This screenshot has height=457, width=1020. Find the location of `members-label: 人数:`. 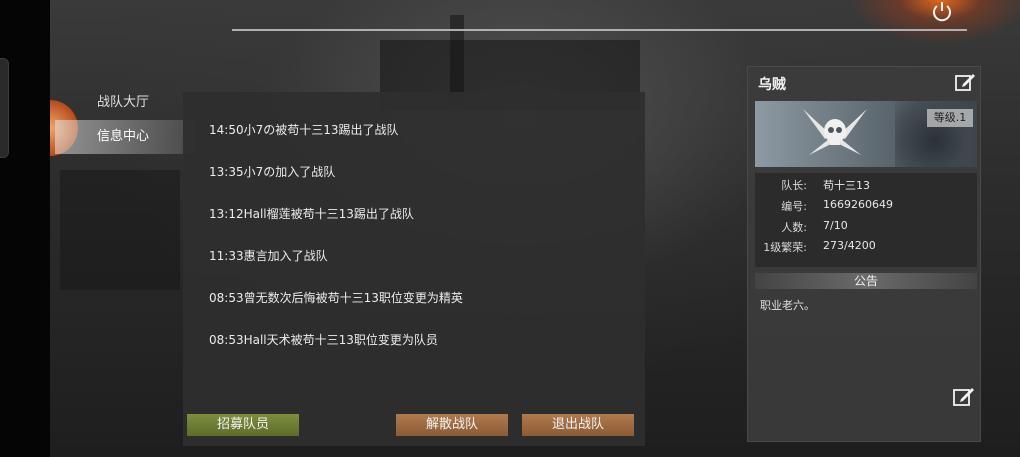

members-label: 人数: is located at coordinates (794, 227).